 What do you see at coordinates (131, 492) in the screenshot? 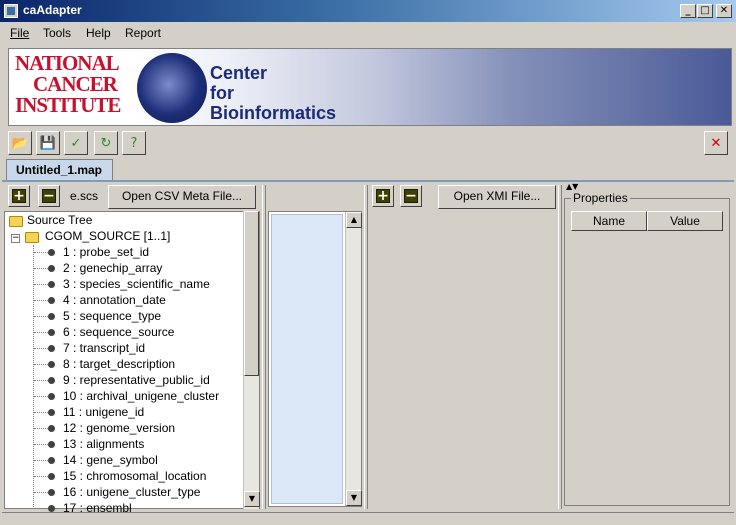
I see `tree-item: 16 : unigene_cluster_type` at bounding box center [131, 492].